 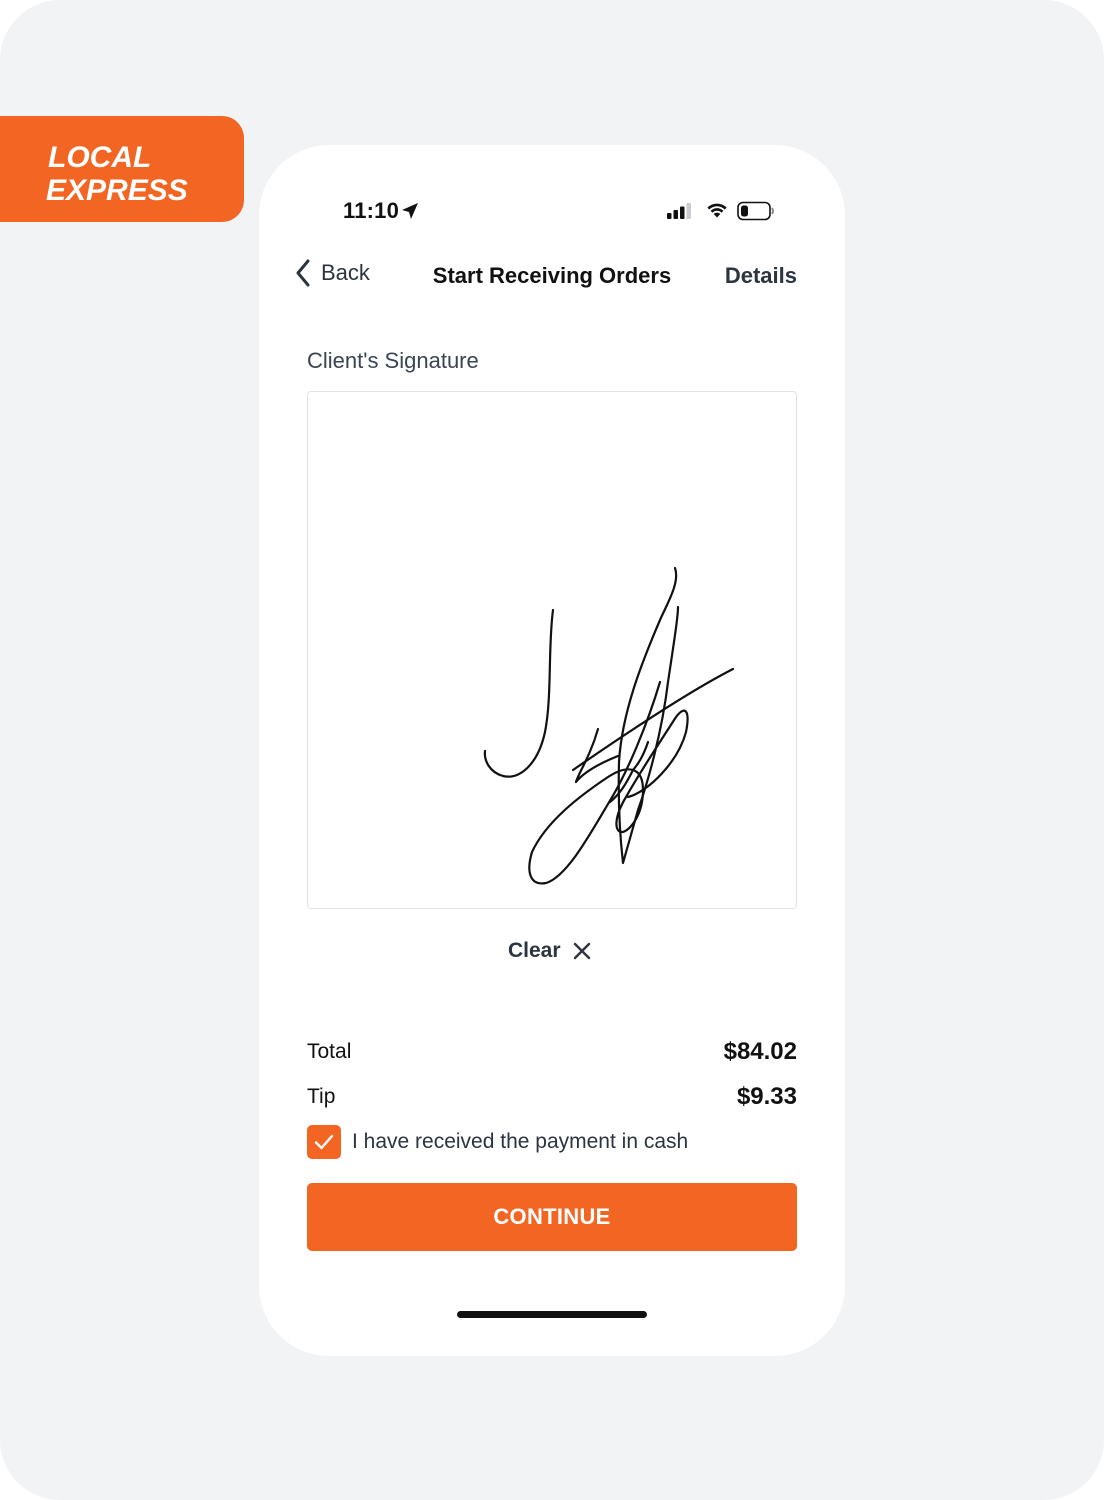 What do you see at coordinates (371, 210) in the screenshot?
I see `status-time: 11:10` at bounding box center [371, 210].